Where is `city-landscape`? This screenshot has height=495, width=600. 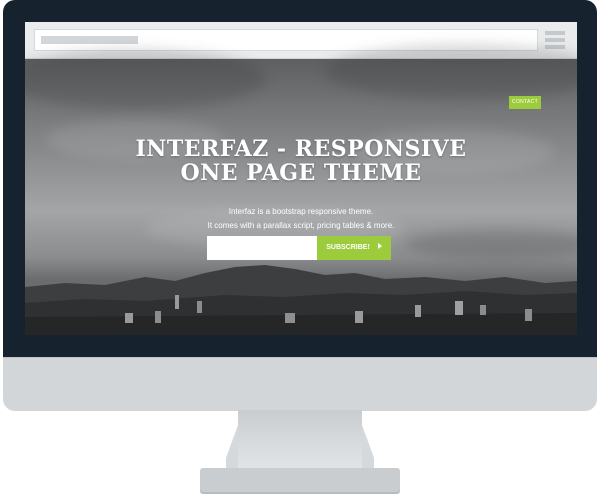 city-landscape is located at coordinates (301, 300).